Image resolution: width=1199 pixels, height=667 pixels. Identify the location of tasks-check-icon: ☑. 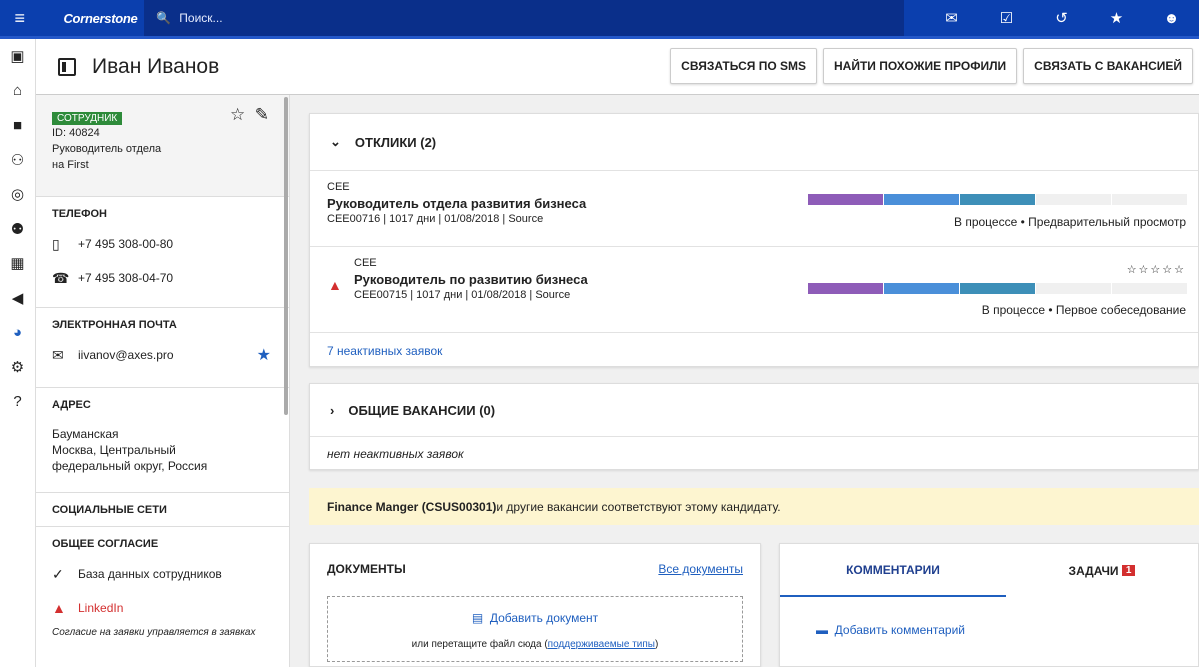
(1006, 18).